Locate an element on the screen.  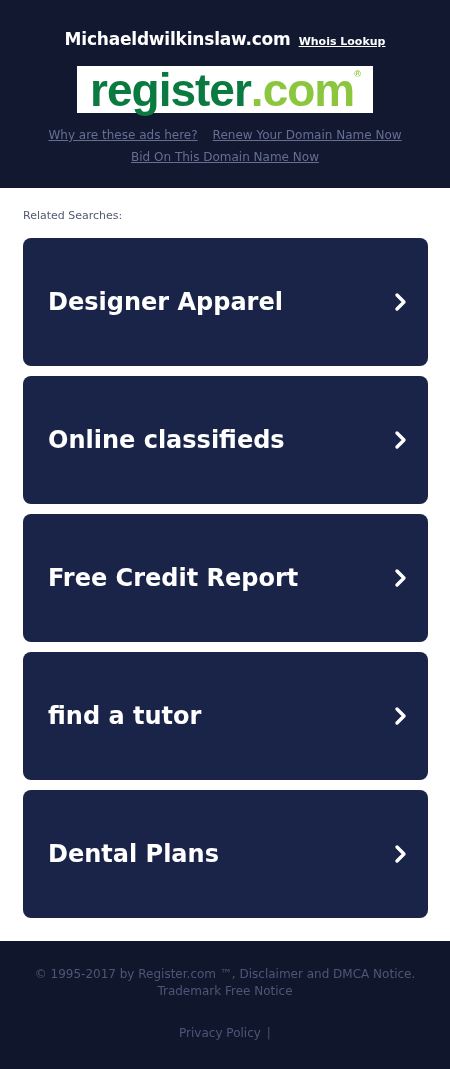
domain-title: Michaeldwilkinslaw.com is located at coordinates (177, 39).